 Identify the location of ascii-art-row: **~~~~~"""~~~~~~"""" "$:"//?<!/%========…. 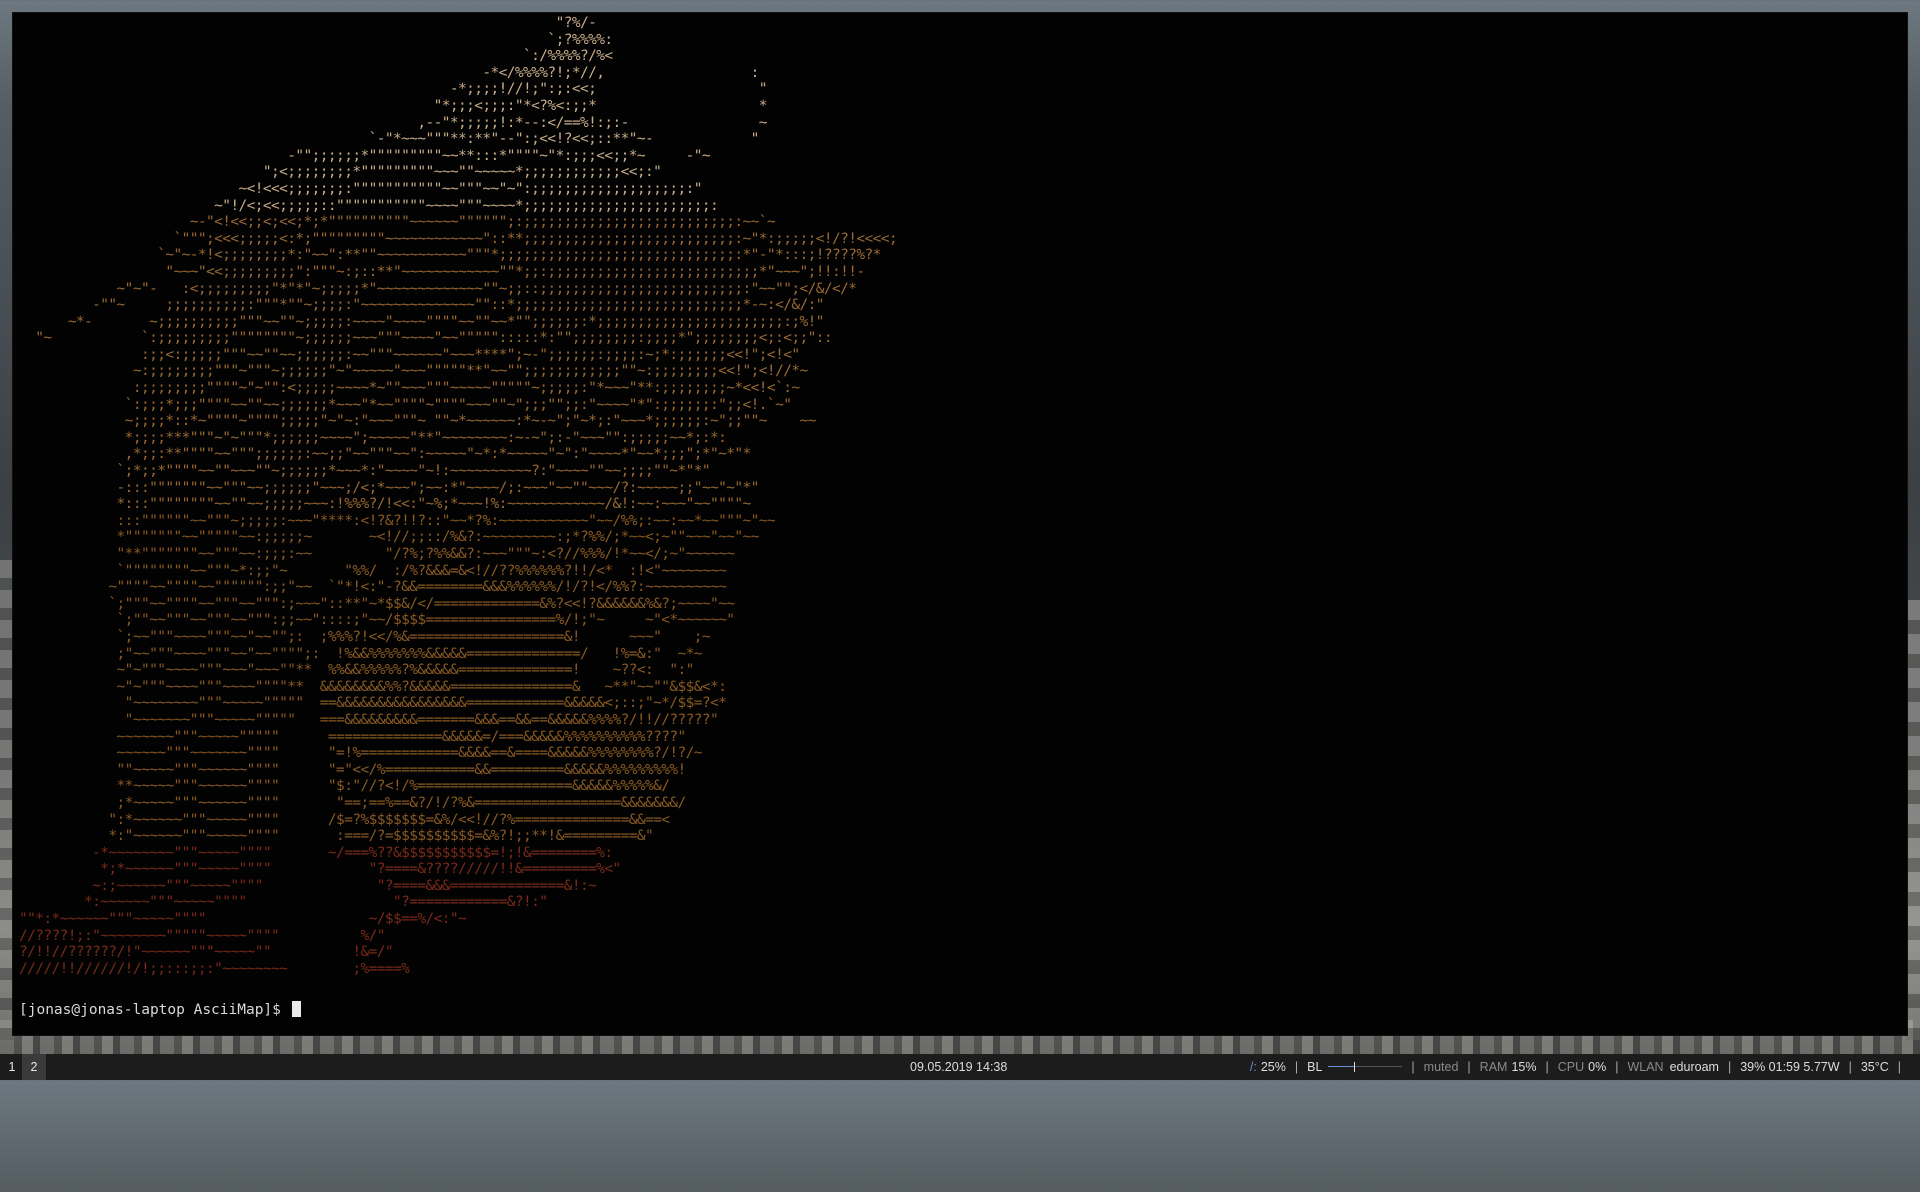
(344, 786).